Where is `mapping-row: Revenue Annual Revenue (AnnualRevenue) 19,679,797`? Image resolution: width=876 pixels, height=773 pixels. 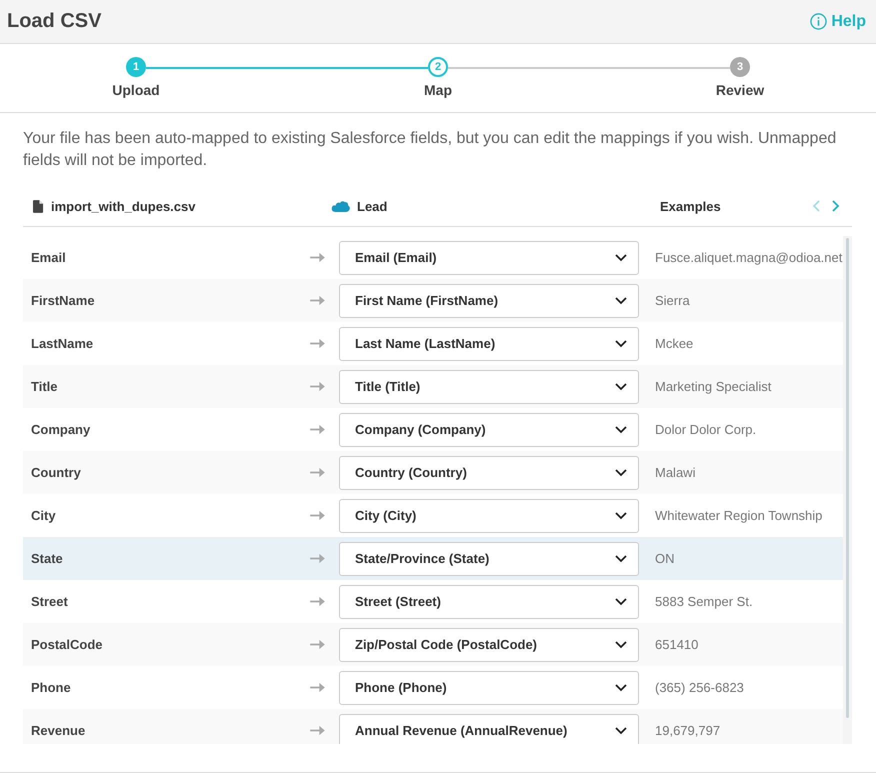
mapping-row: Revenue Annual Revenue (AnnualRevenue) 19,679,797 is located at coordinates (433, 726).